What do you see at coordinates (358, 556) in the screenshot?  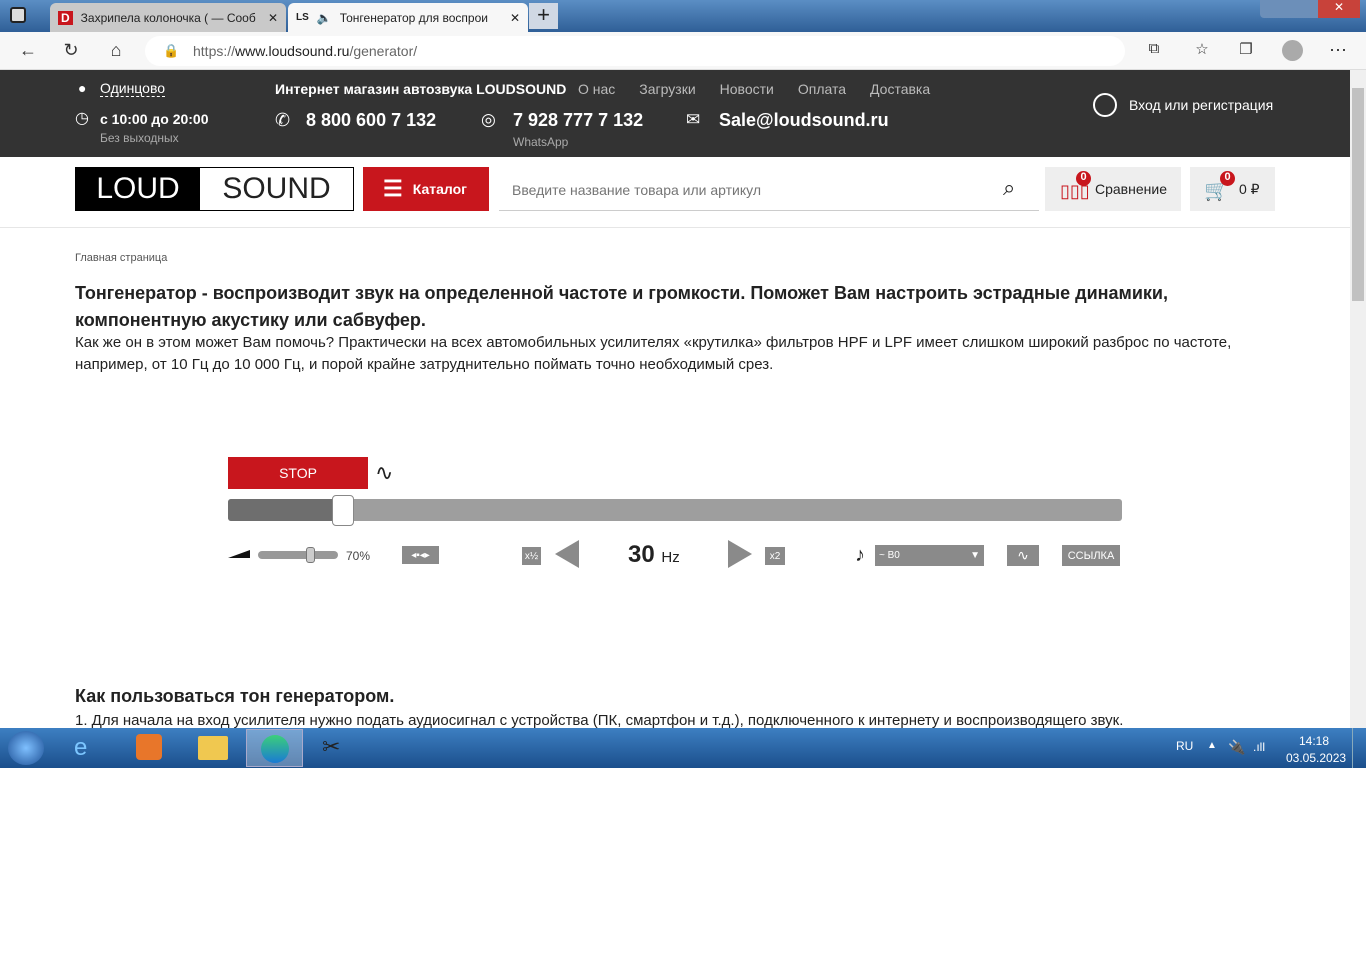 I see `volume-value: 70%` at bounding box center [358, 556].